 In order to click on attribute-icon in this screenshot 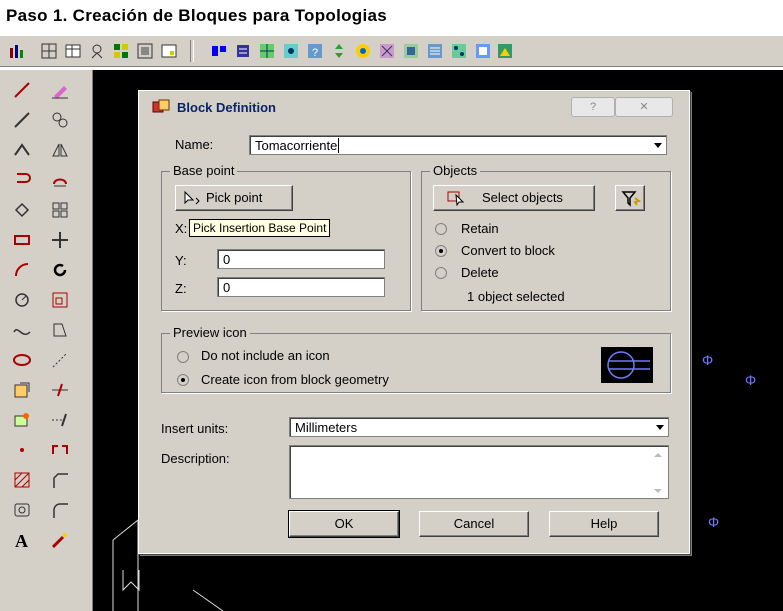, I will do `click(97, 51)`.